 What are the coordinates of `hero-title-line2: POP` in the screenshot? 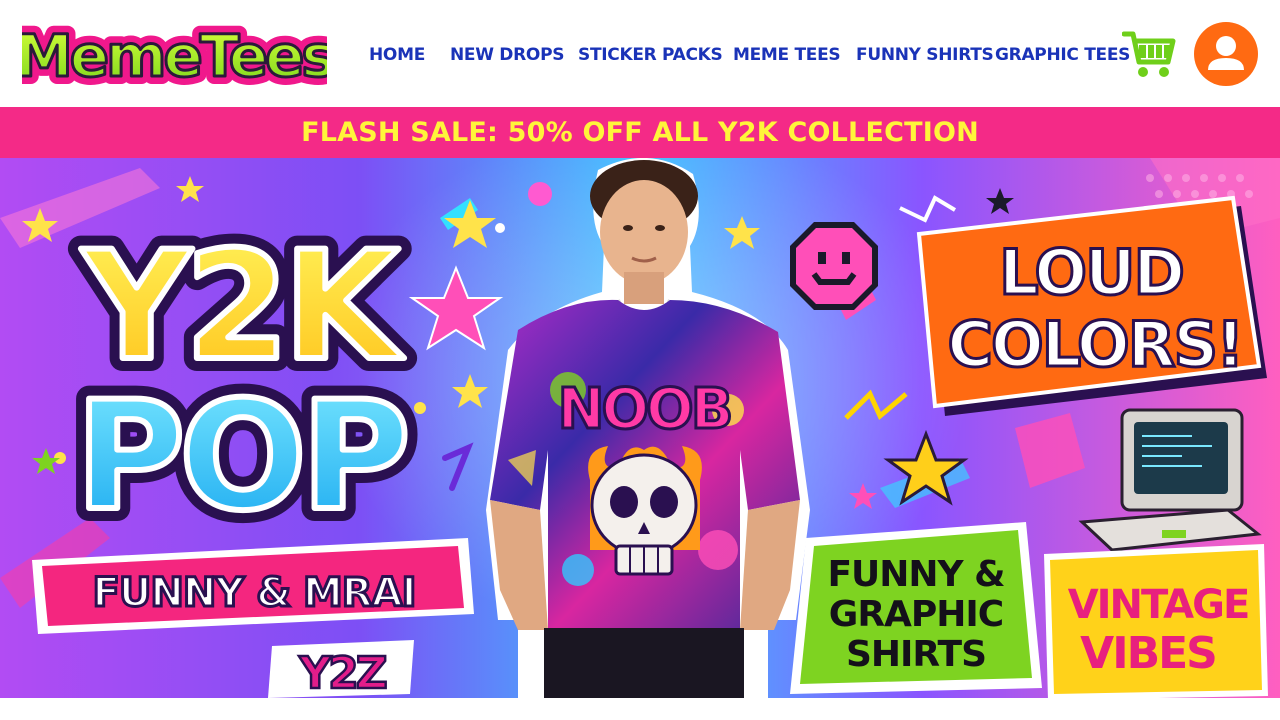 It's located at (239, 457).